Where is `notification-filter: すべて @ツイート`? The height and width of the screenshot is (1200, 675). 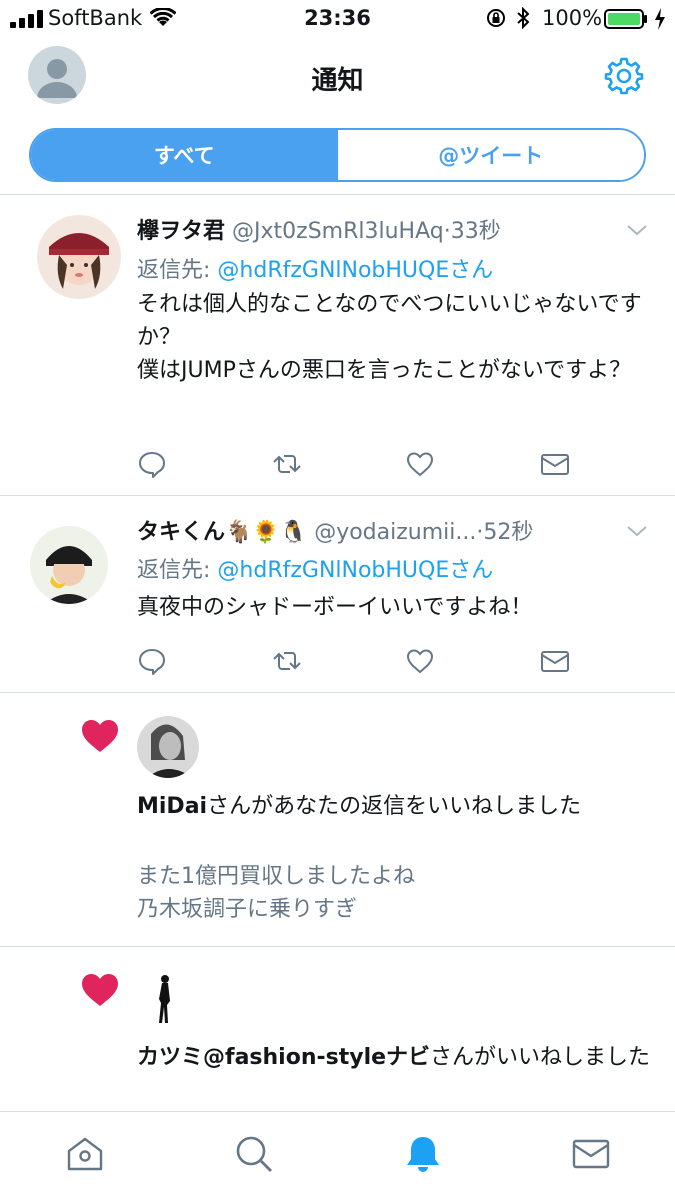
notification-filter: すべて @ツイート is located at coordinates (337, 155).